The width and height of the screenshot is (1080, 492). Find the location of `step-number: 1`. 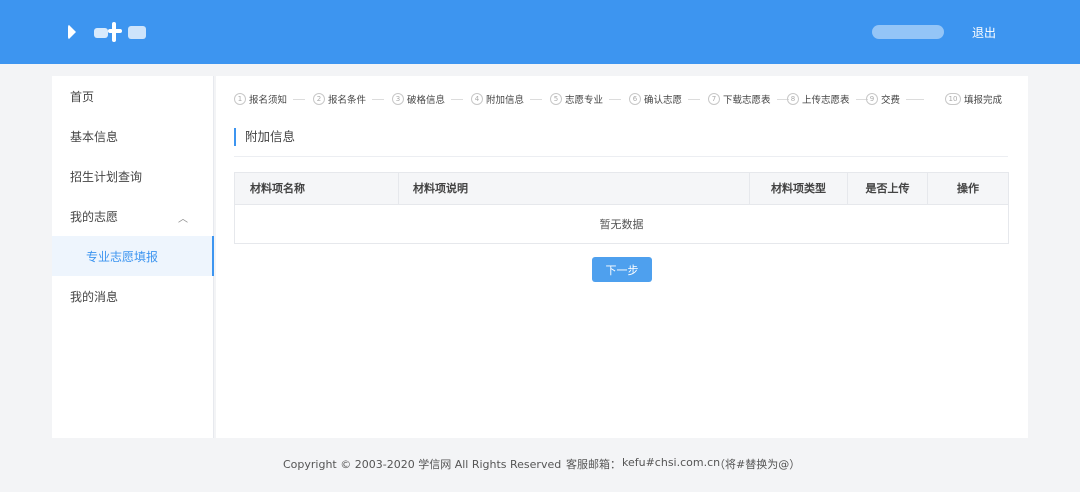

step-number: 1 is located at coordinates (240, 99).